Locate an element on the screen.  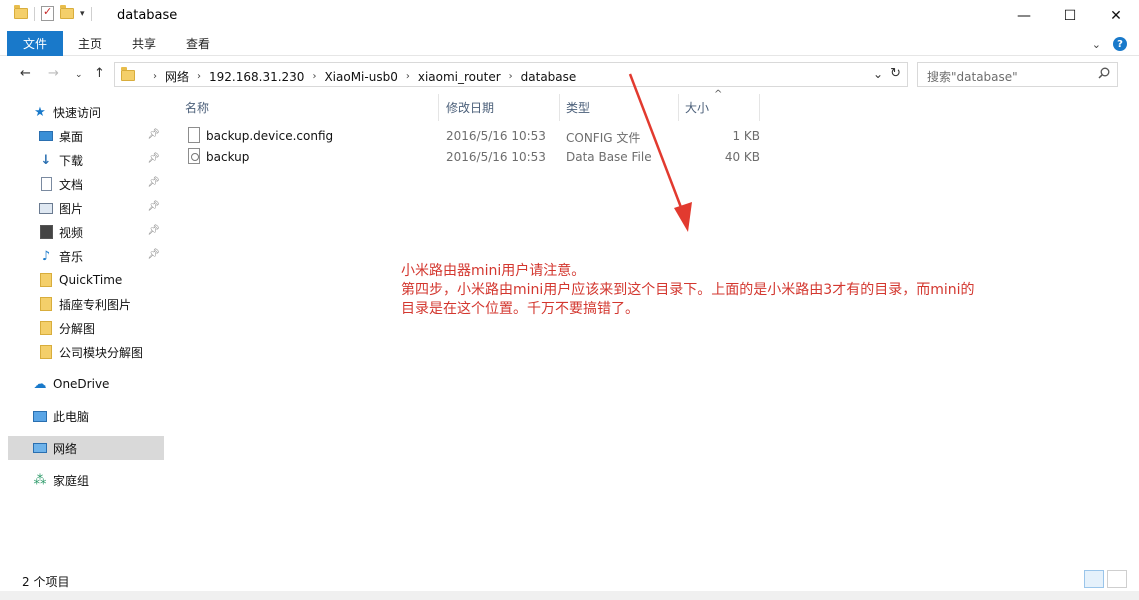
expand-ribbon-chevron-icon: ⌄ is located at coordinates (1096, 44).